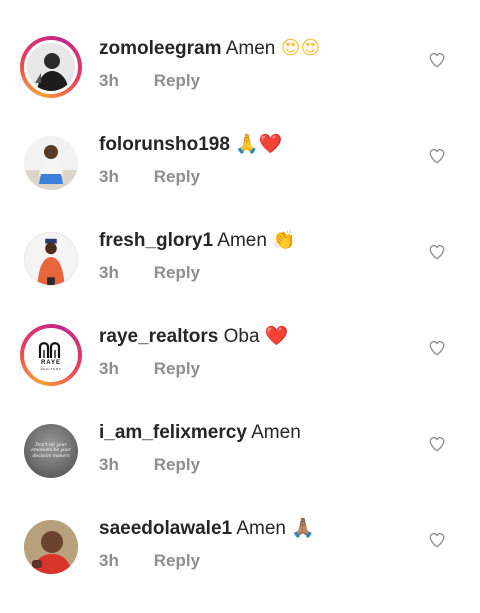 The width and height of the screenshot is (480, 613). Describe the element at coordinates (49, 350) in the screenshot. I see `raye-logo-mark` at that location.